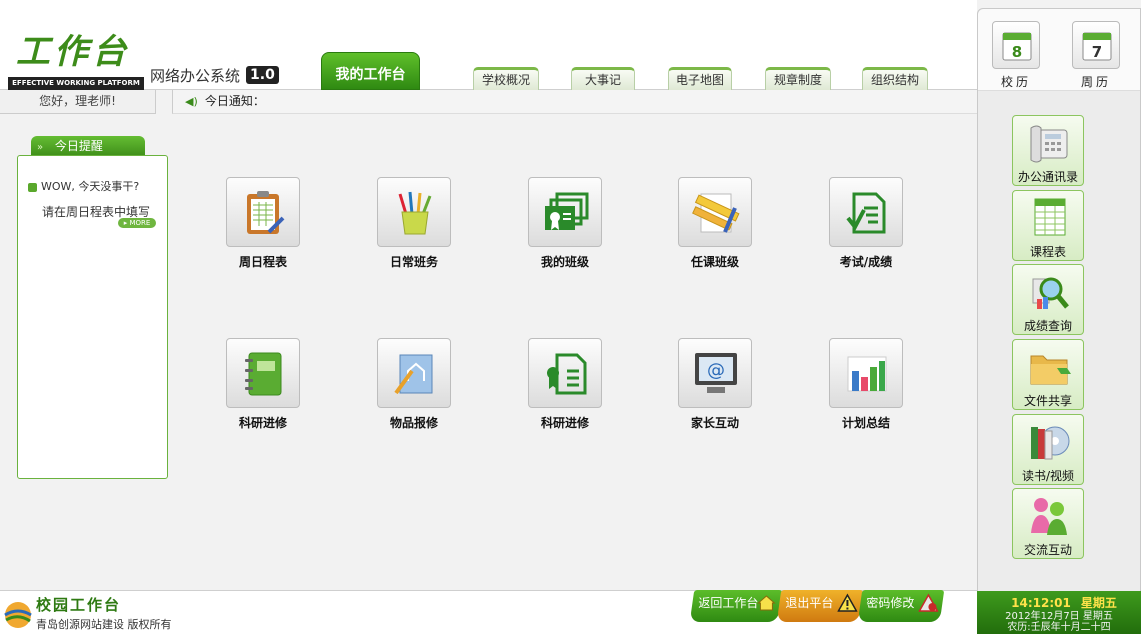 The image size is (1141, 634). What do you see at coordinates (574, 102) in the screenshot?
I see `notice-bar: ◀) 今日通知：` at bounding box center [574, 102].